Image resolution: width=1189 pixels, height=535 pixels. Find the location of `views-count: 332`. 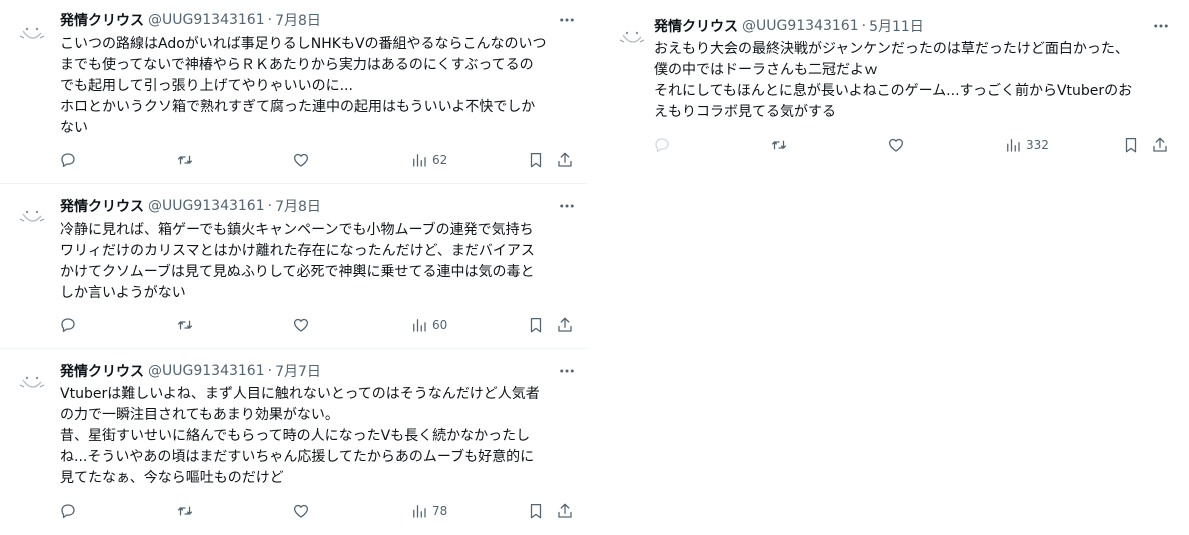

views-count: 332 is located at coordinates (1037, 145).